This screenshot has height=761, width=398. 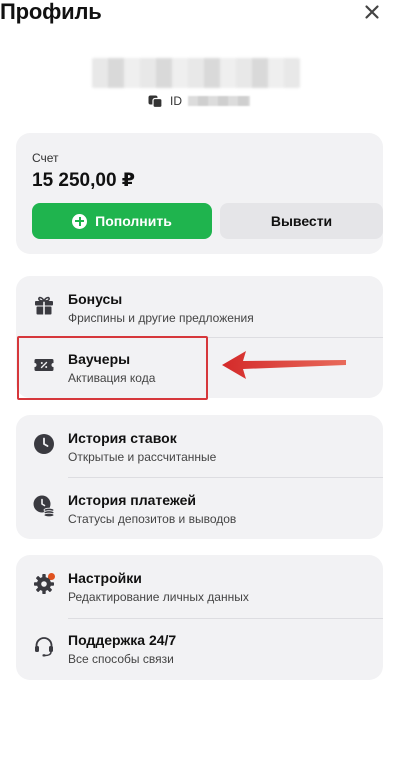 What do you see at coordinates (99, 359) in the screenshot?
I see `menu-item-title: Ваучеры` at bounding box center [99, 359].